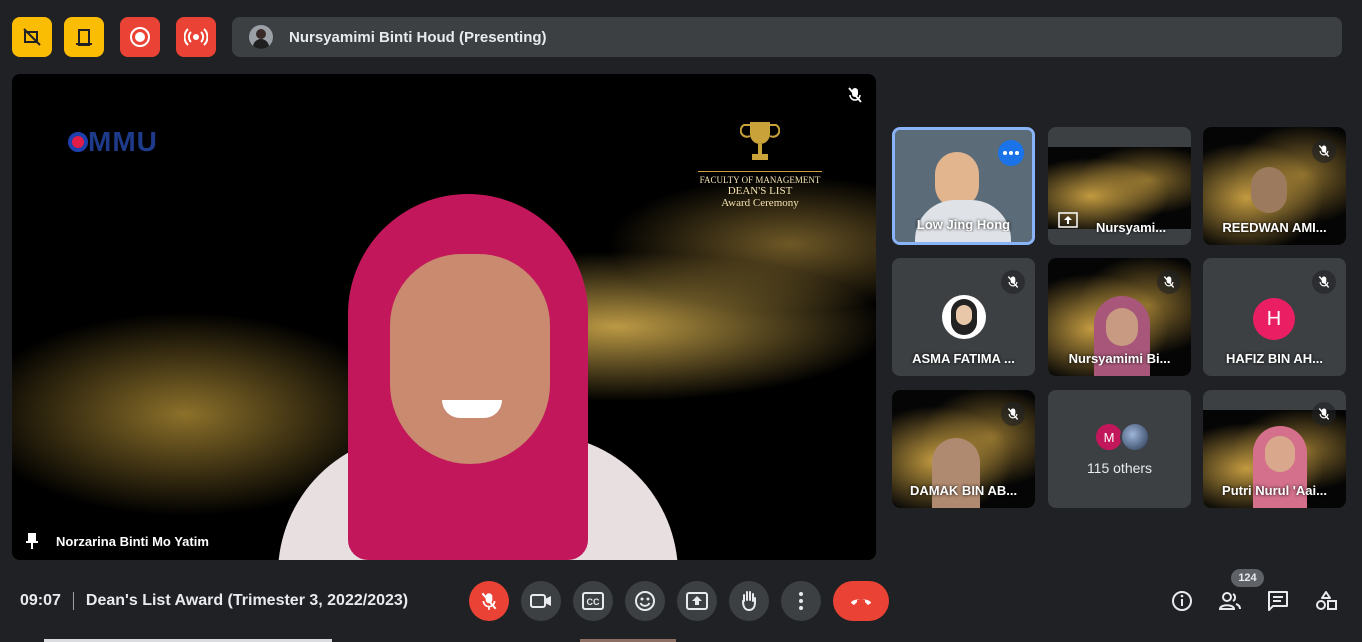 This screenshot has width=1362, height=642. I want to click on logo-text: MMU, so click(123, 141).